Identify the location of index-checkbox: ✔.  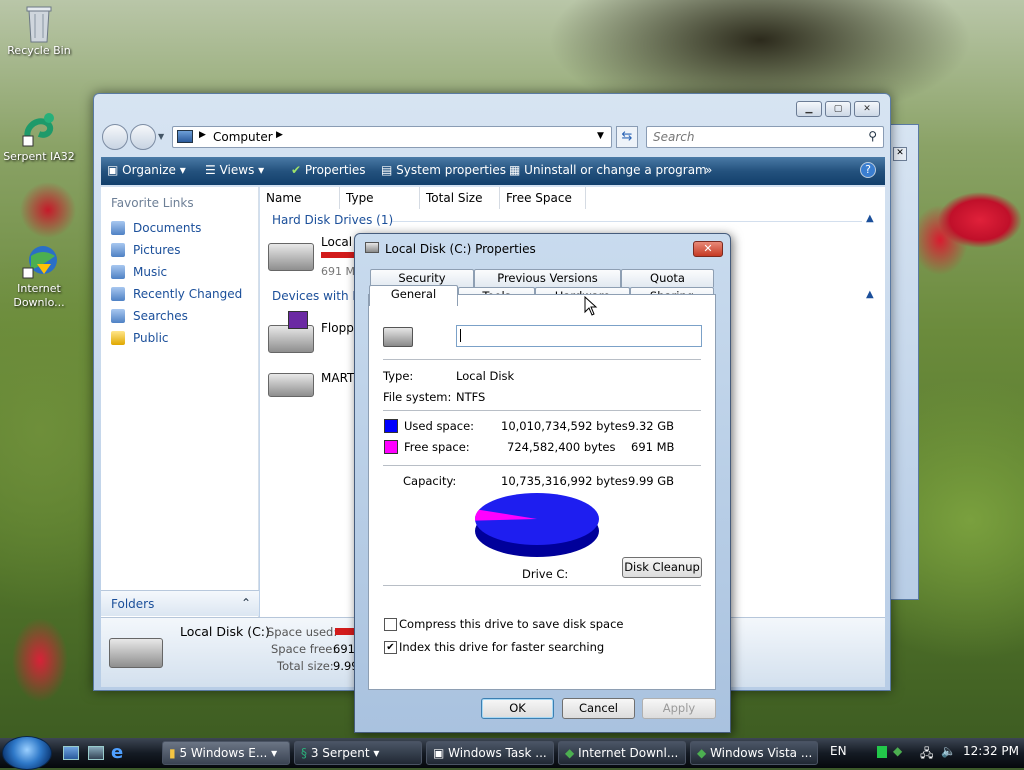
(390, 647).